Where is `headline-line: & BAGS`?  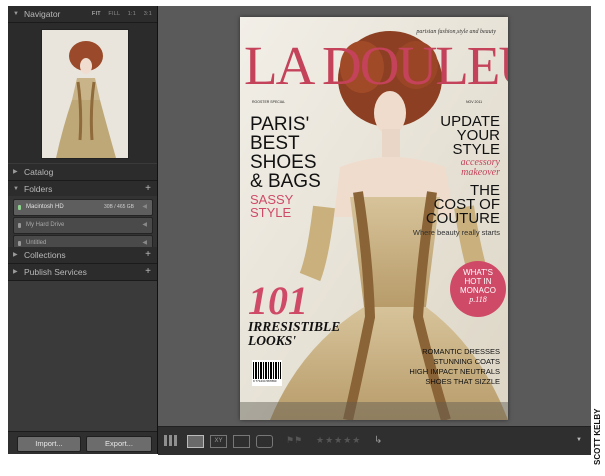 headline-line: & BAGS is located at coordinates (285, 181).